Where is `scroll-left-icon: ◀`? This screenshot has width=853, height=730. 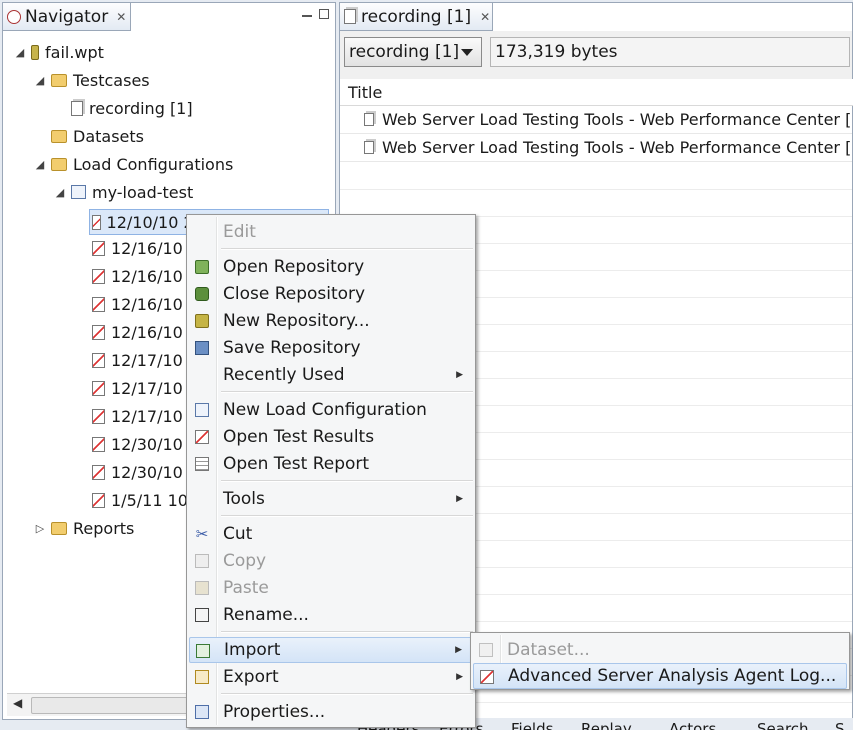
scroll-left-icon: ◀ is located at coordinates (17, 703).